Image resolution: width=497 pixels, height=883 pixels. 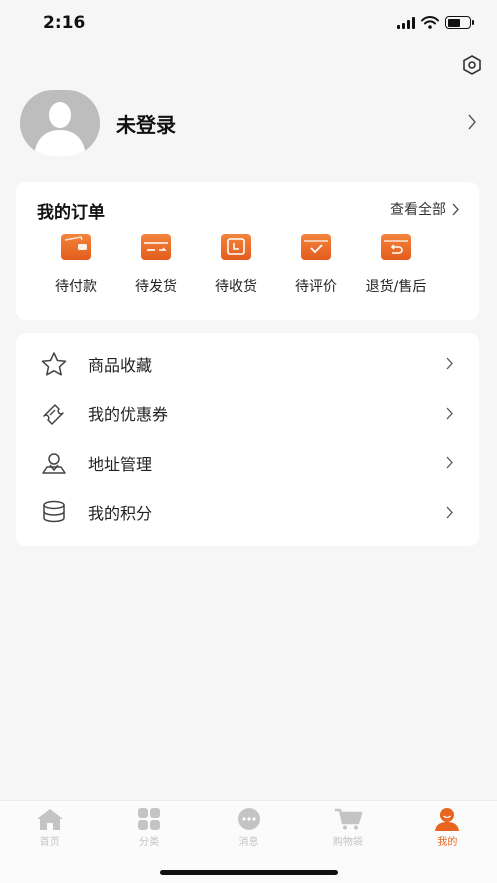 What do you see at coordinates (236, 287) in the screenshot?
I see `order-label: 待收货` at bounding box center [236, 287].